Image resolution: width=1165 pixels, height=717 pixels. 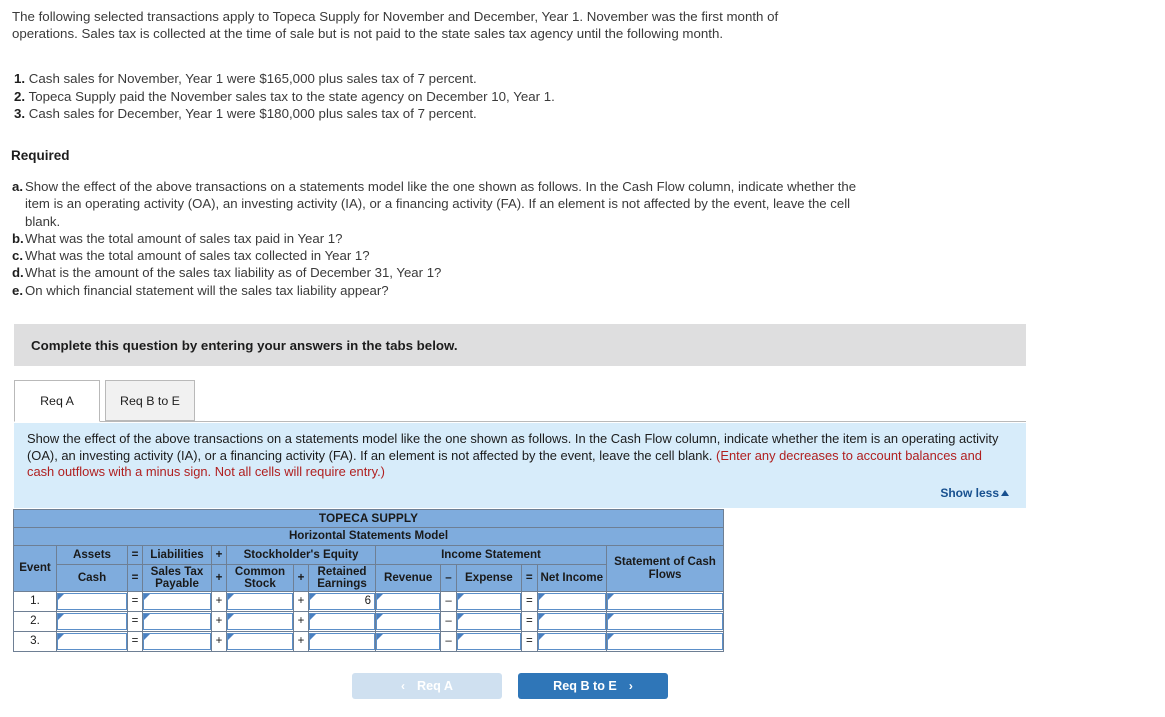 What do you see at coordinates (18, 238) in the screenshot?
I see `required-item-label: b.` at bounding box center [18, 238].